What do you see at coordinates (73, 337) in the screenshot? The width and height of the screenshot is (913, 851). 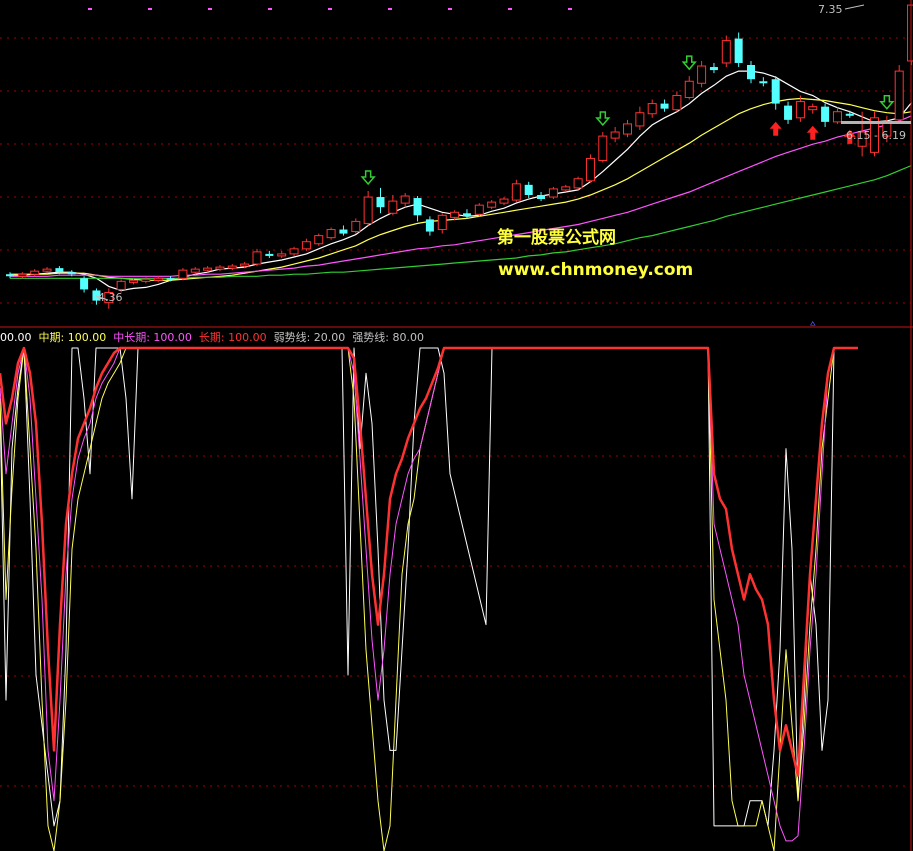 I see `legend-entry: 中期: 100.00` at bounding box center [73, 337].